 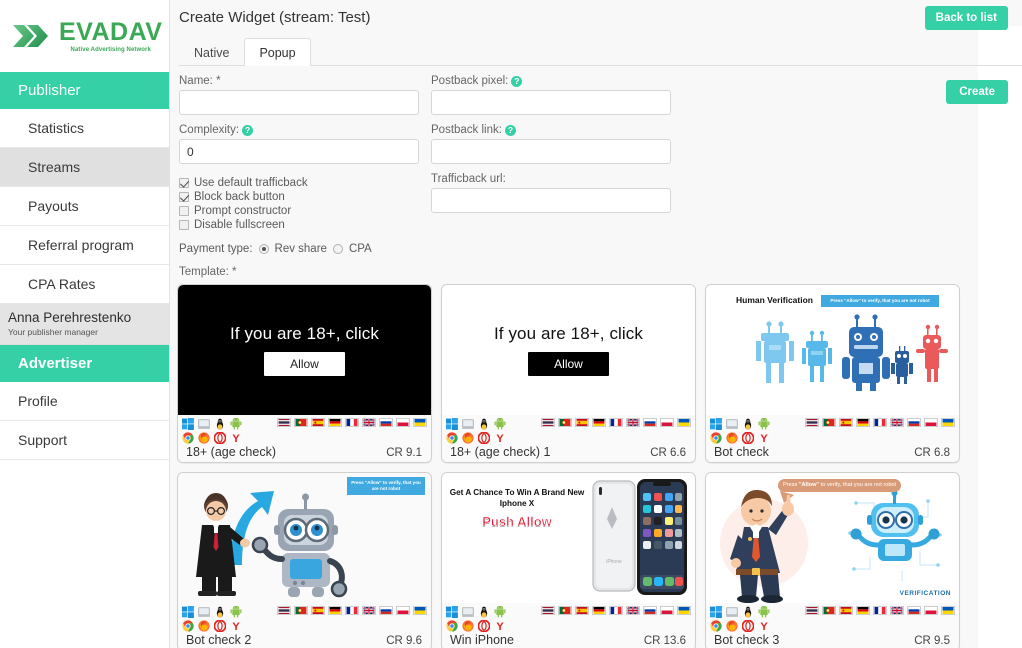 What do you see at coordinates (500, 423) in the screenshot?
I see `android-icon` at bounding box center [500, 423].